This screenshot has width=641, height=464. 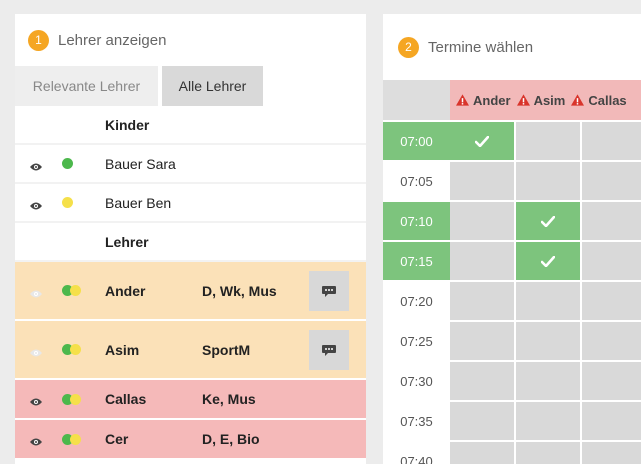 I want to click on teacher-subjects: D, E, Bio, so click(x=231, y=439).